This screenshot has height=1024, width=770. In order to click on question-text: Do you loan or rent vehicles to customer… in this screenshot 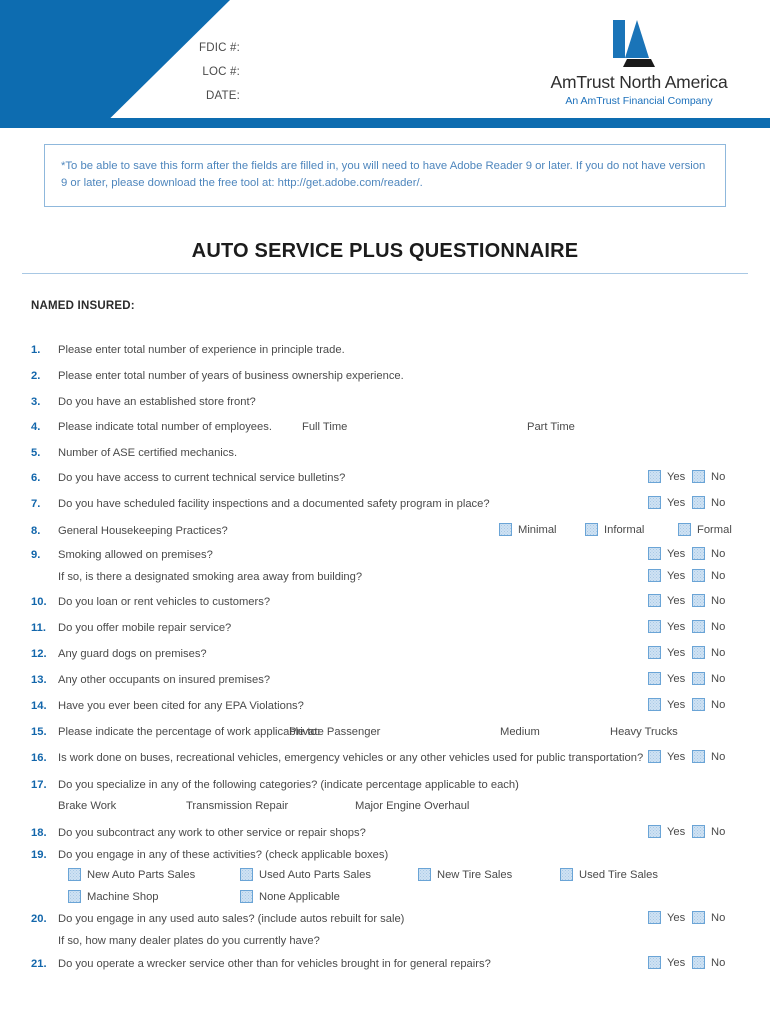, I will do `click(164, 602)`.